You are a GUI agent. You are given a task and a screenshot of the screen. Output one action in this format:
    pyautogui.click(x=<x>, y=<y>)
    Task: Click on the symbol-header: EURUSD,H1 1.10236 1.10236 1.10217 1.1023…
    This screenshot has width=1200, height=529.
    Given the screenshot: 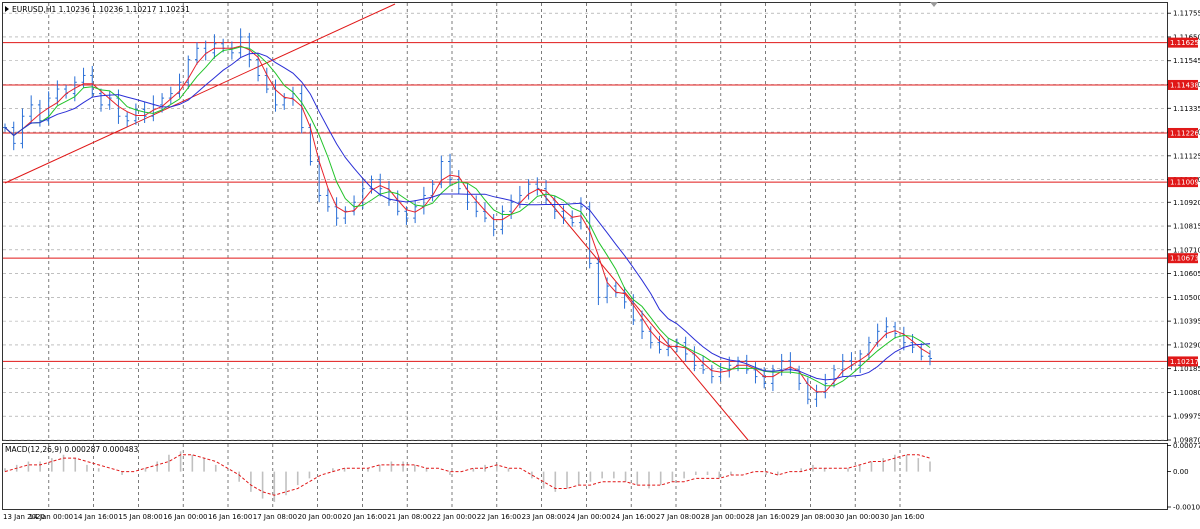 What is the action you would take?
    pyautogui.click(x=101, y=9)
    